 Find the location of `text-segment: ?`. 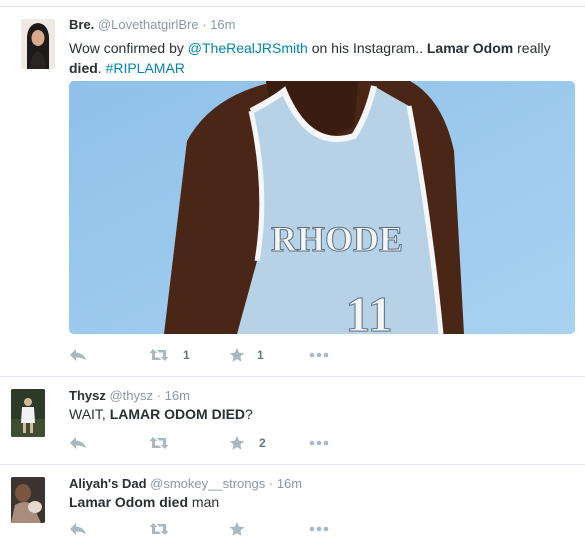

text-segment: ? is located at coordinates (249, 414).